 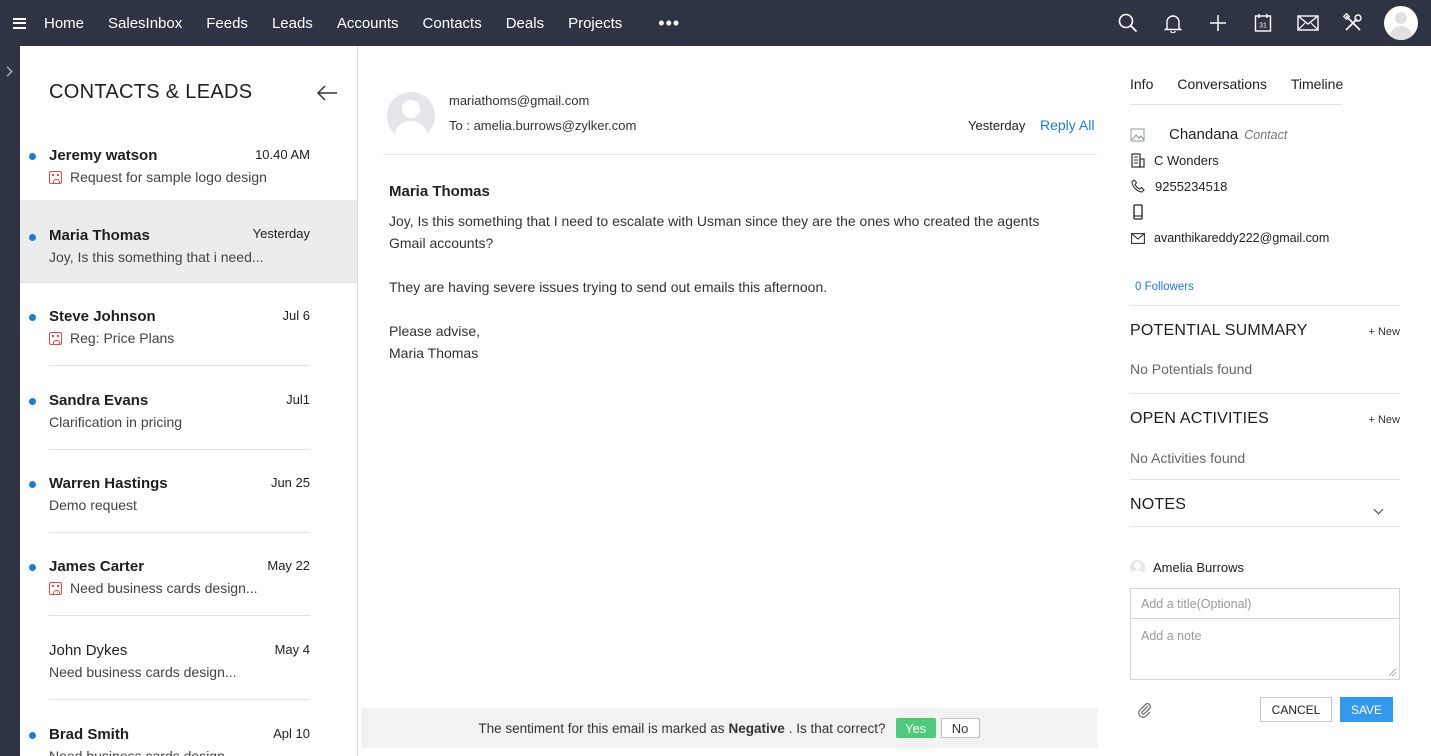 I want to click on list-title: CONTACTS & LEADS, so click(x=151, y=92).